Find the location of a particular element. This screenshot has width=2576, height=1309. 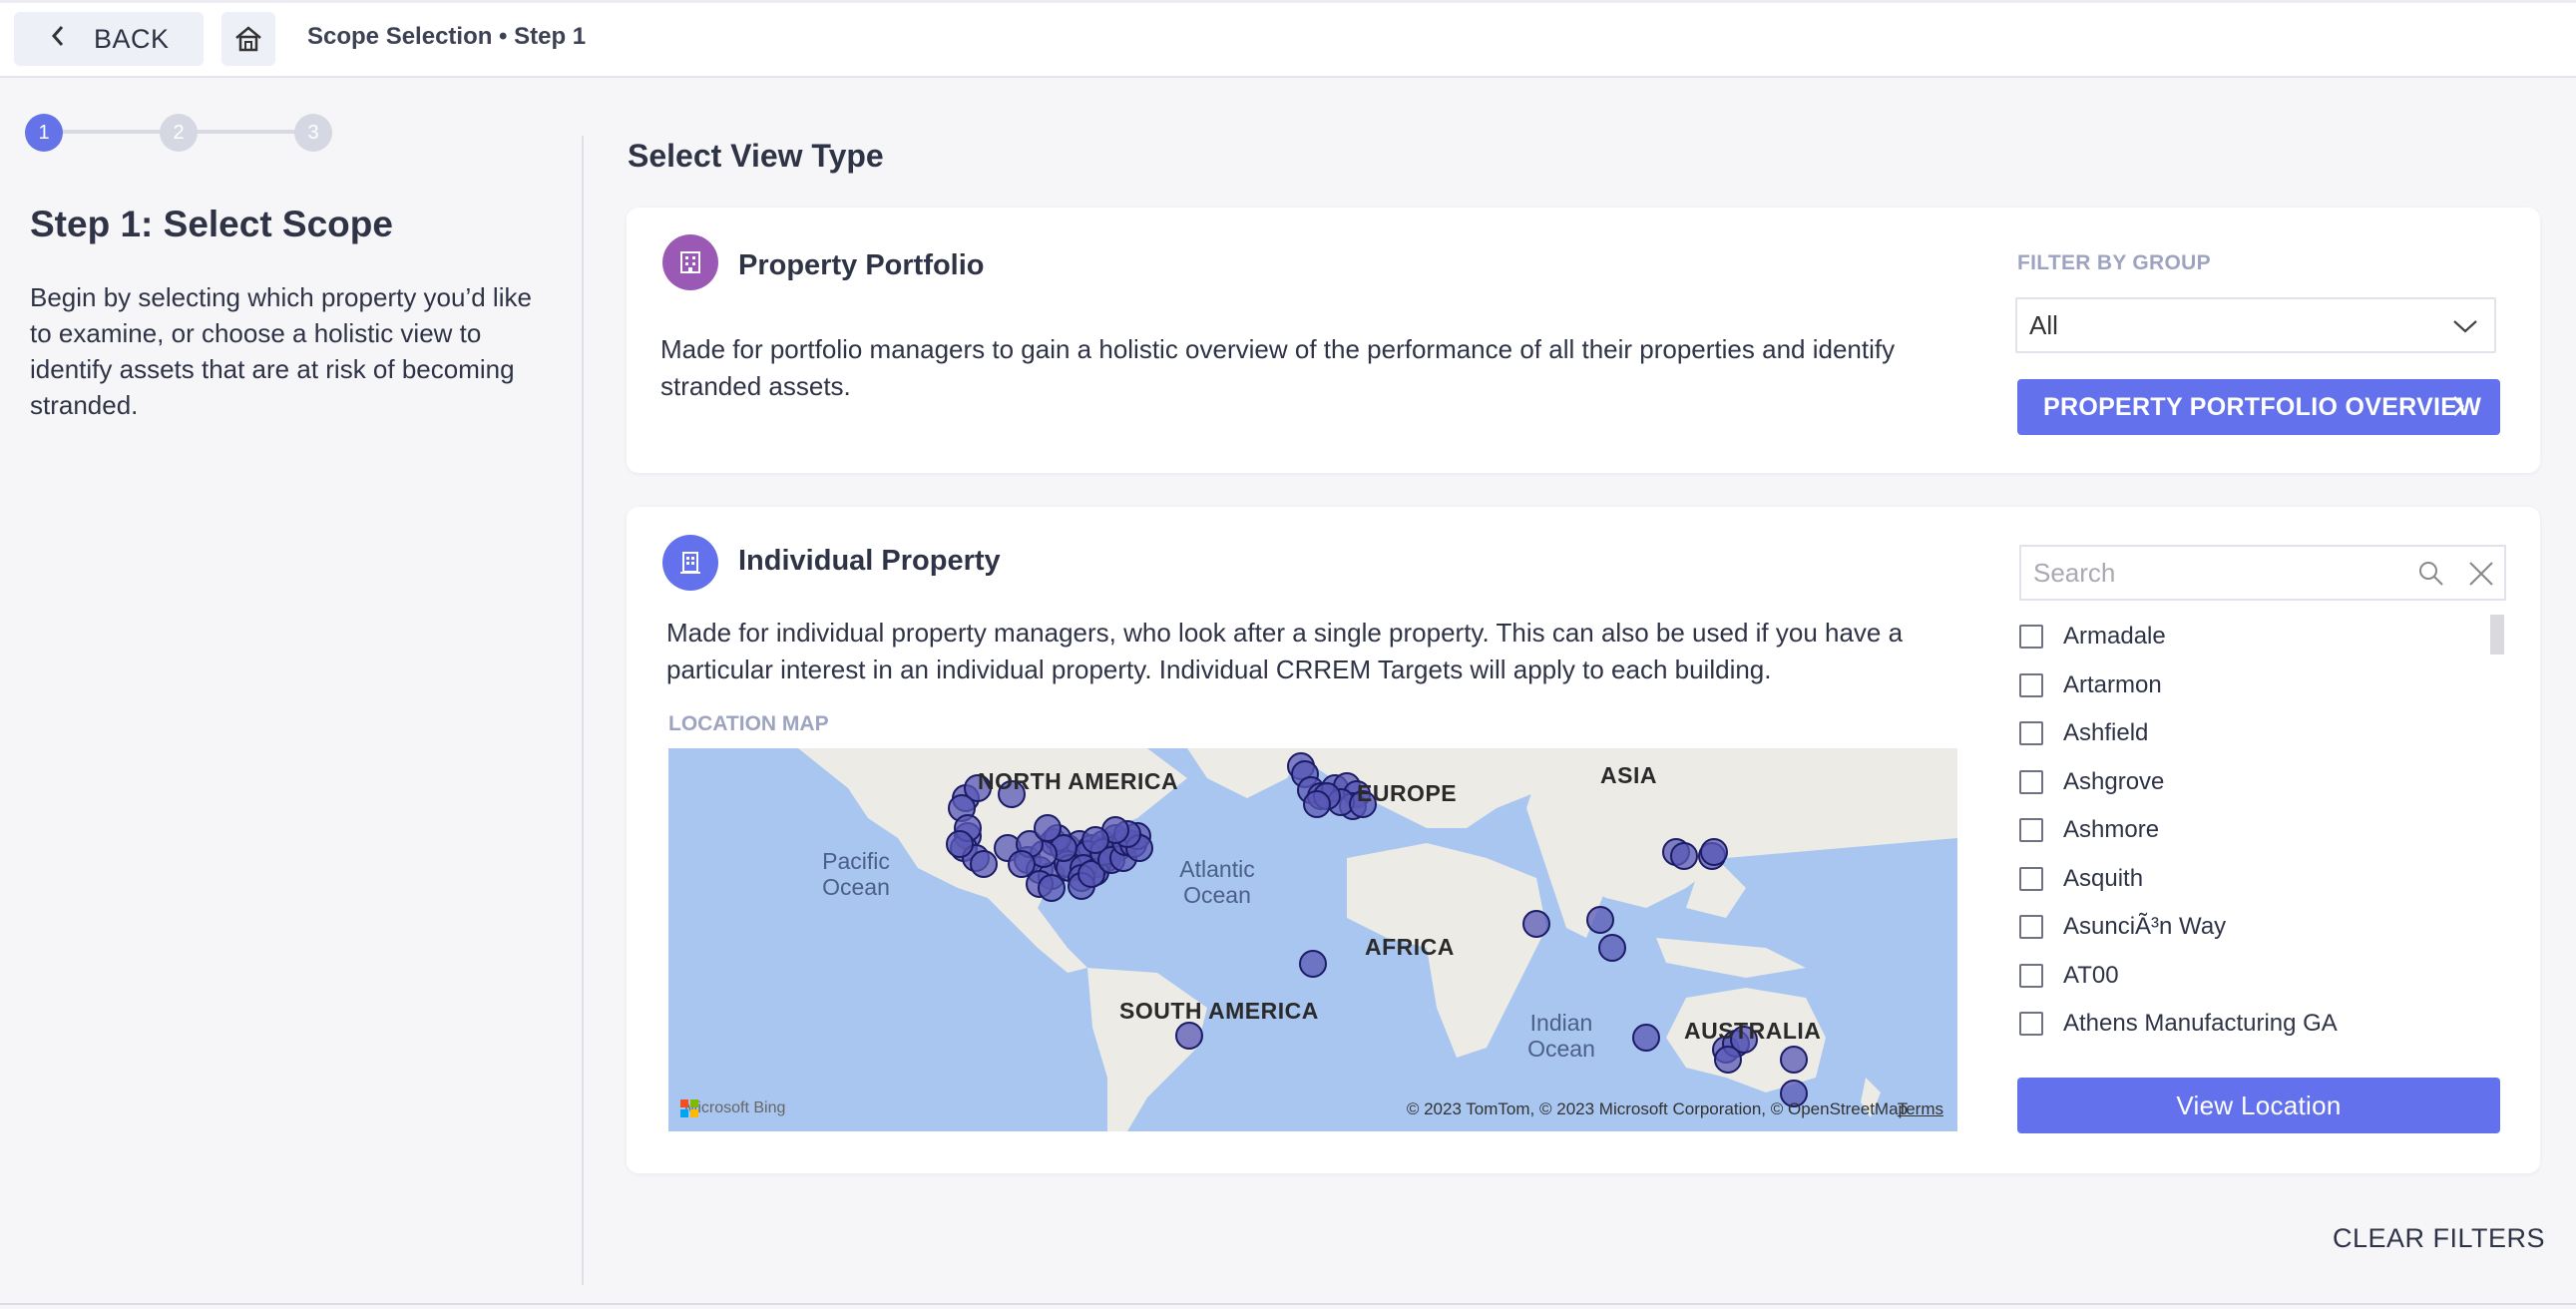

office-building-icon is located at coordinates (690, 563).